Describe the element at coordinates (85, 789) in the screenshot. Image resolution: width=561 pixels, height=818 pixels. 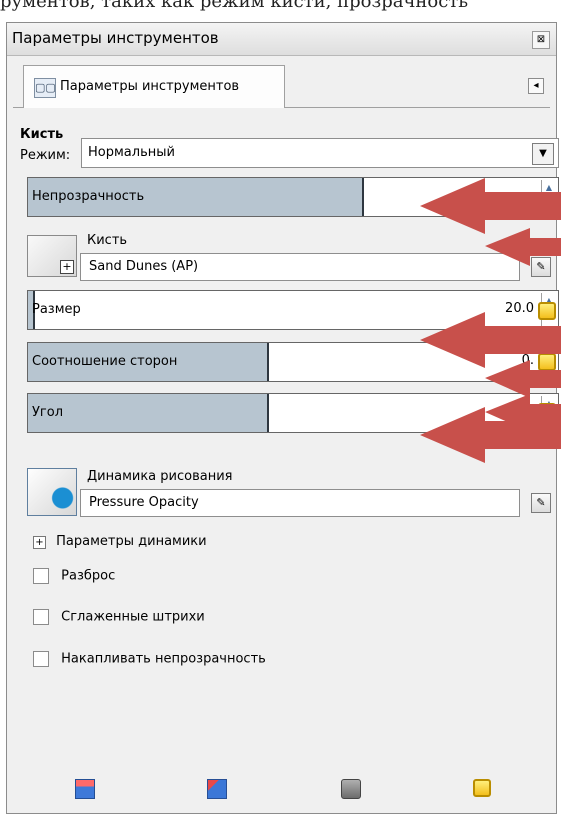
I see `save-options-icon` at that location.